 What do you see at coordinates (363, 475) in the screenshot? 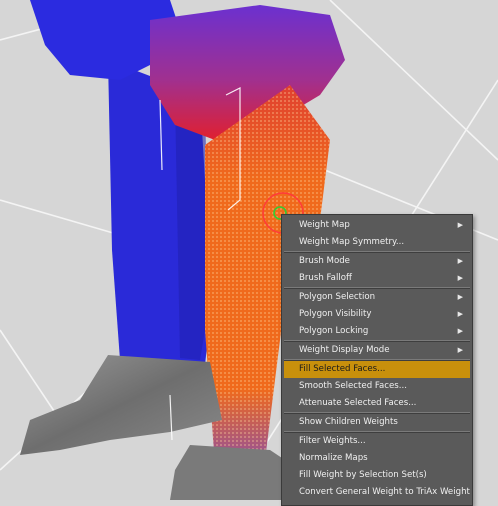
I see `menu-item-label: Fill Weight by Selection Set(s)` at bounding box center [363, 475].